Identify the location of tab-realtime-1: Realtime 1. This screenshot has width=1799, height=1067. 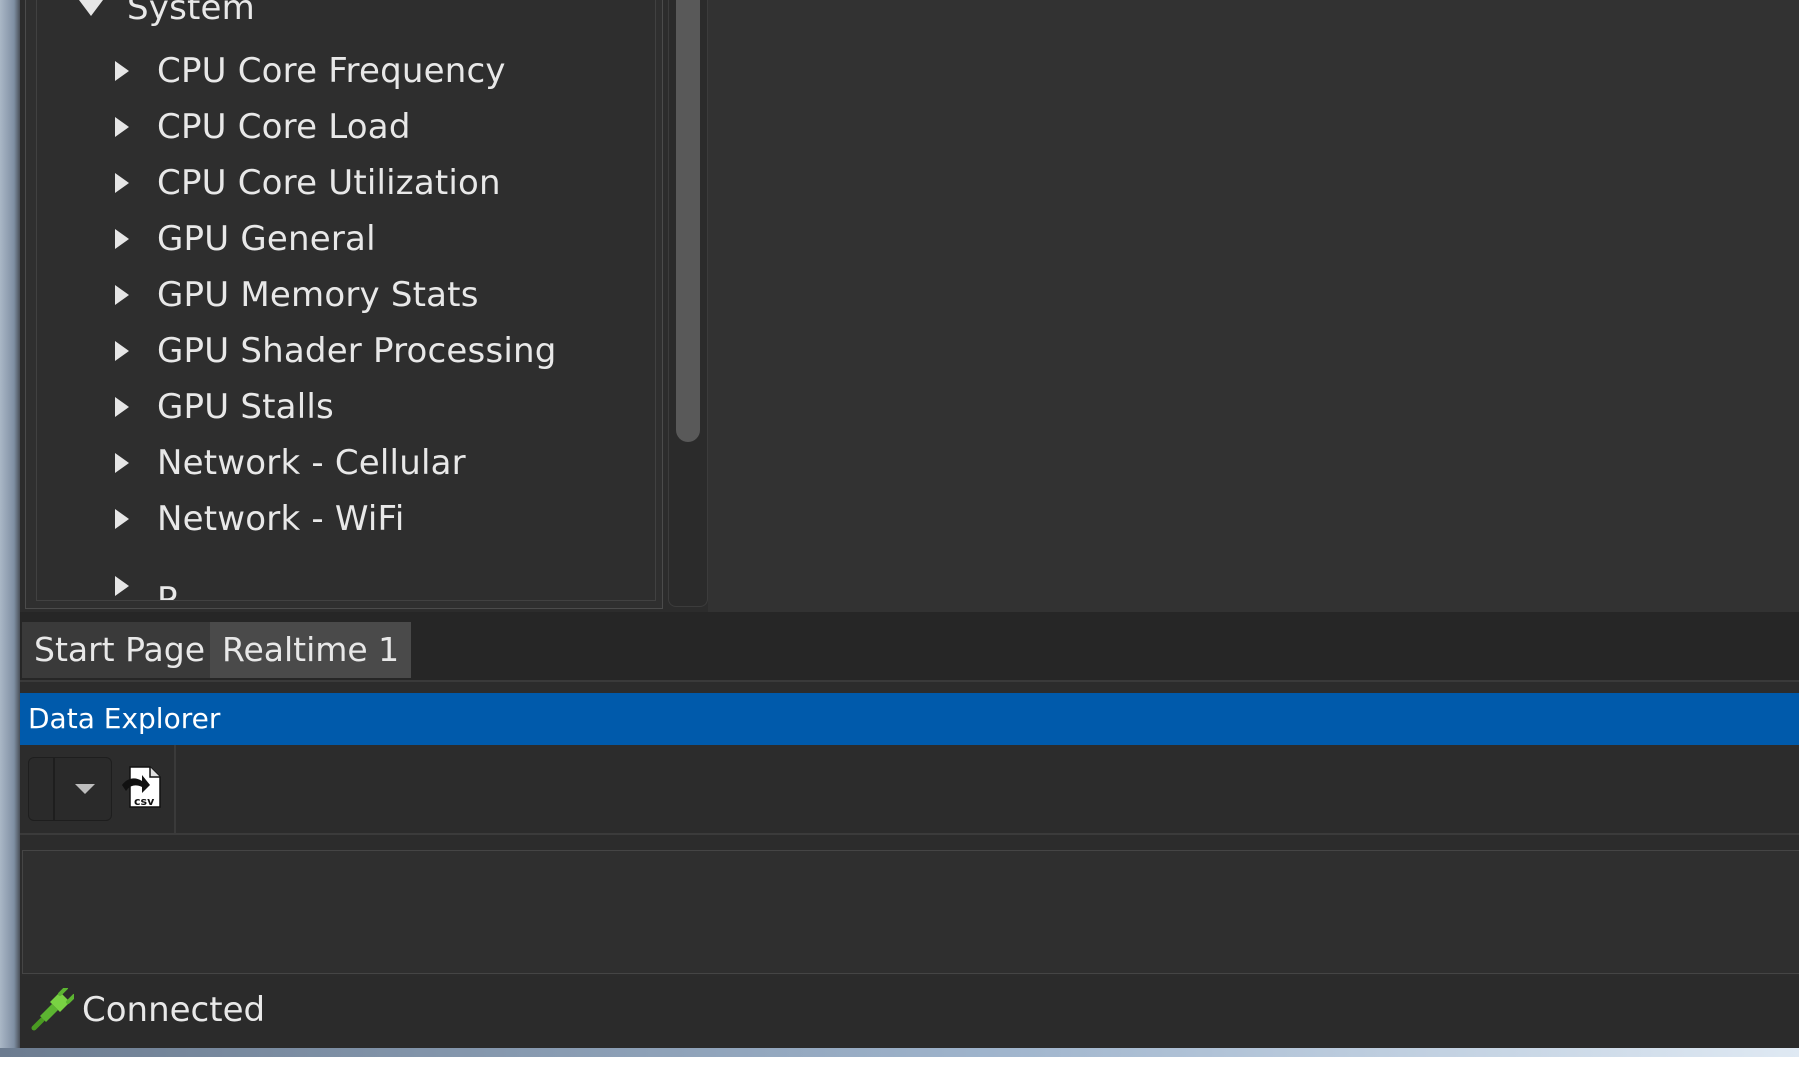
(311, 650).